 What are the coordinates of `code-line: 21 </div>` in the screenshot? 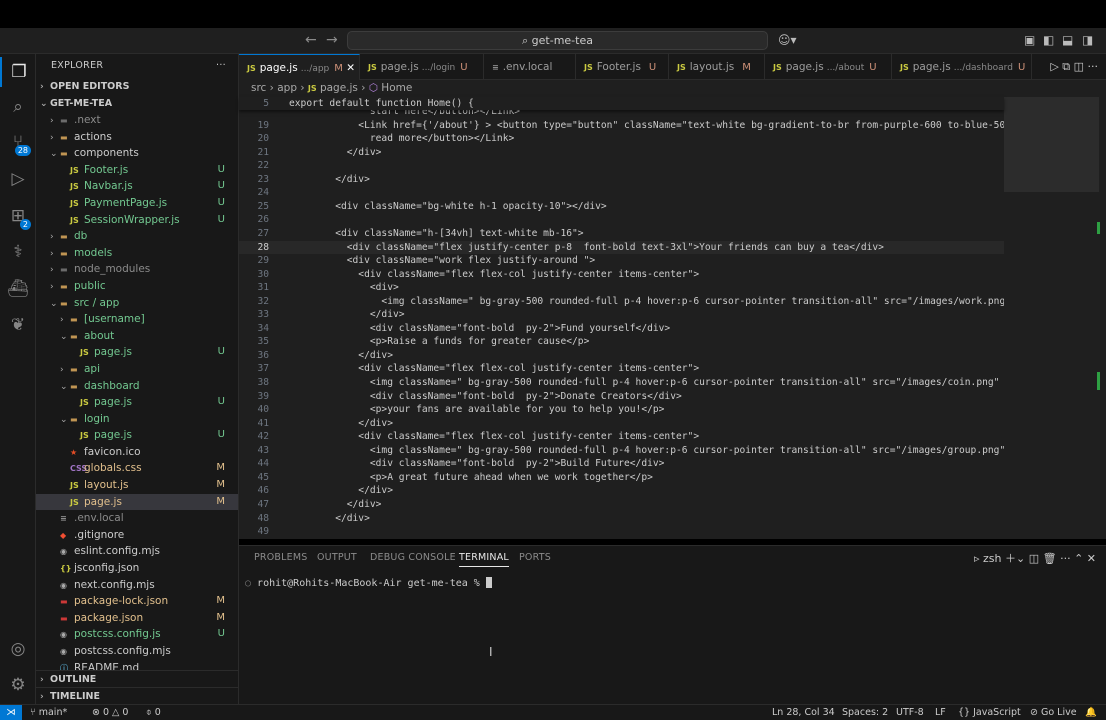 It's located at (621, 153).